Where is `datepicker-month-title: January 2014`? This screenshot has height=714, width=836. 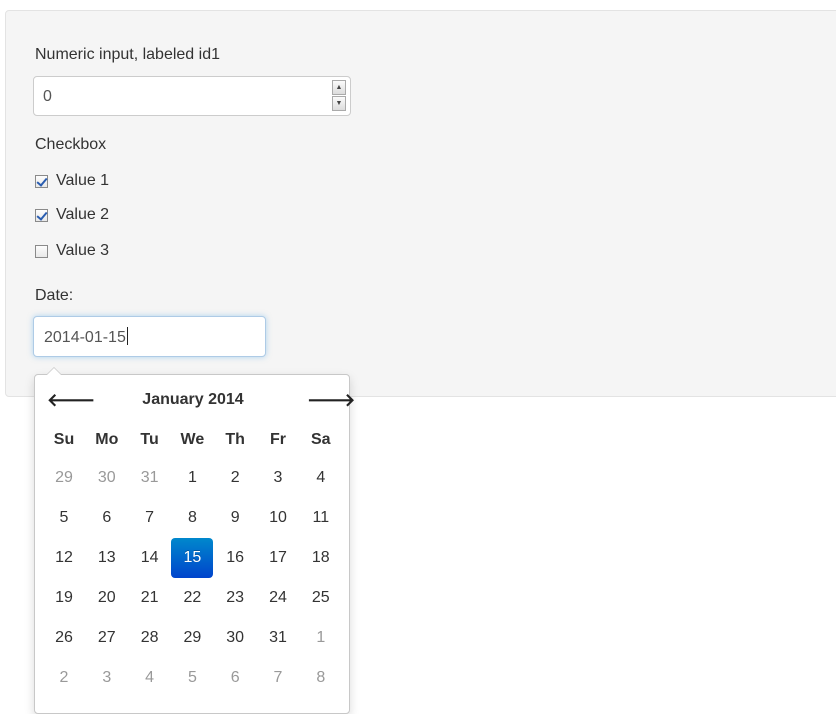
datepicker-month-title: January 2014 is located at coordinates (193, 400).